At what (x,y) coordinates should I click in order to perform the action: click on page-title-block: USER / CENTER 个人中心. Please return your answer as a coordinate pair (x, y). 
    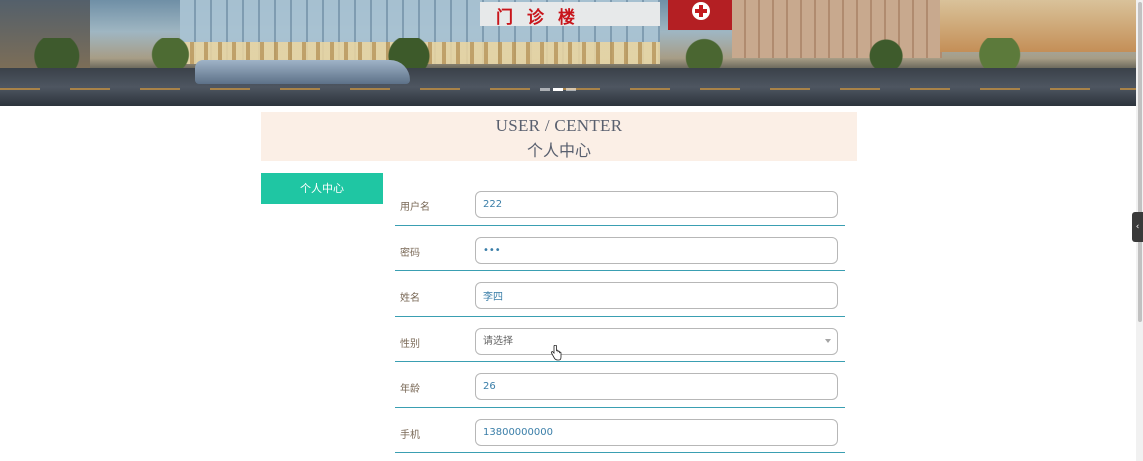
    Looking at the image, I should click on (559, 136).